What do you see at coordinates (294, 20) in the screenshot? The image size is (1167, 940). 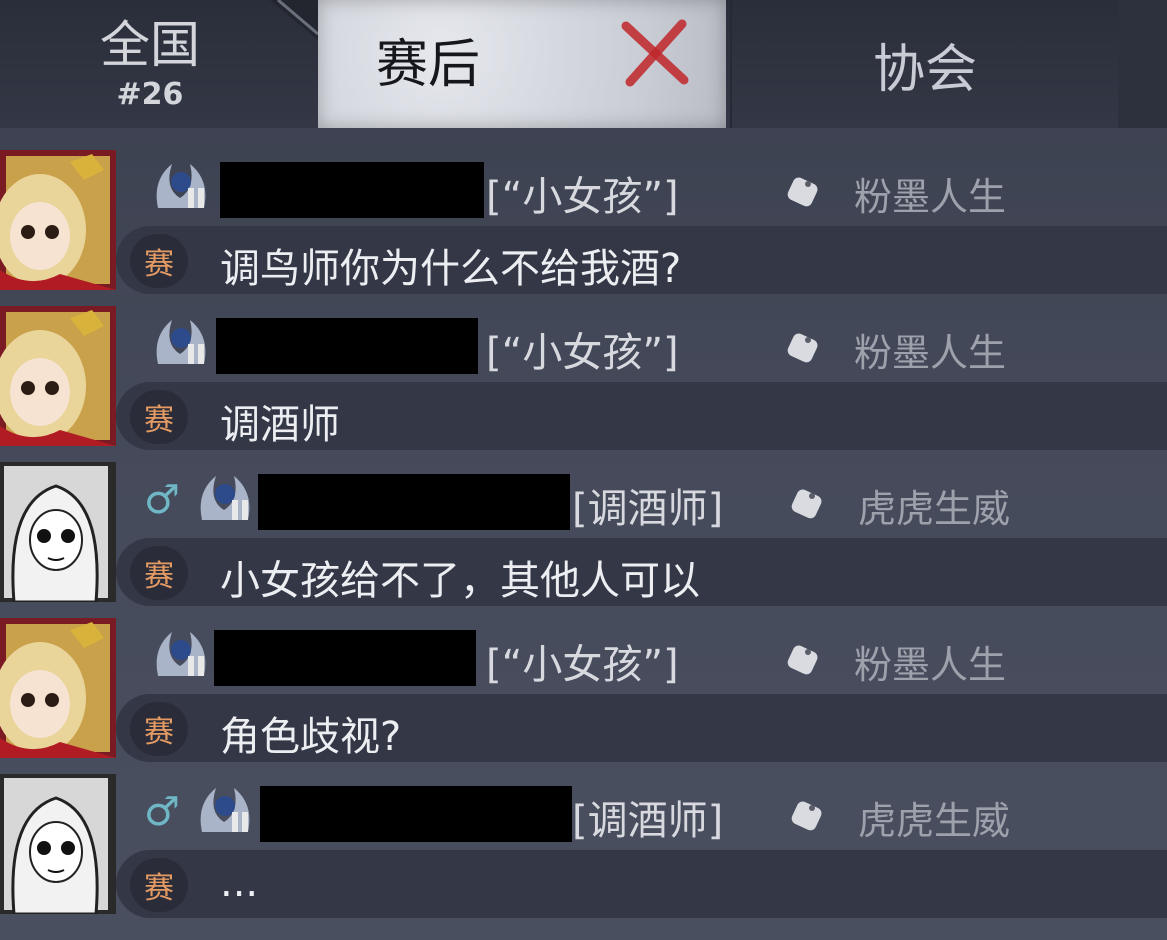 I see `corner-decoration` at bounding box center [294, 20].